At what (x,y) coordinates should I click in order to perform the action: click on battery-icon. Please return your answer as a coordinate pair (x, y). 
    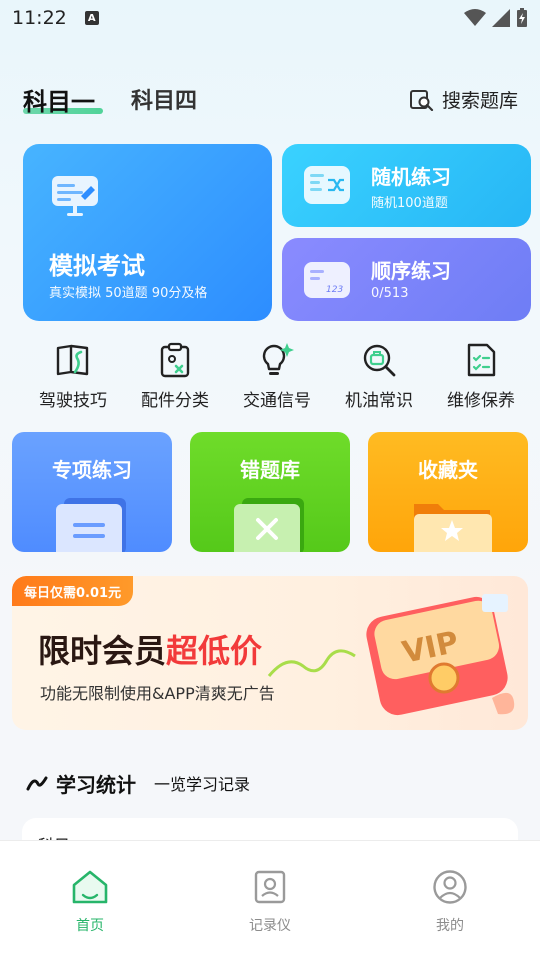
    Looking at the image, I should click on (522, 17).